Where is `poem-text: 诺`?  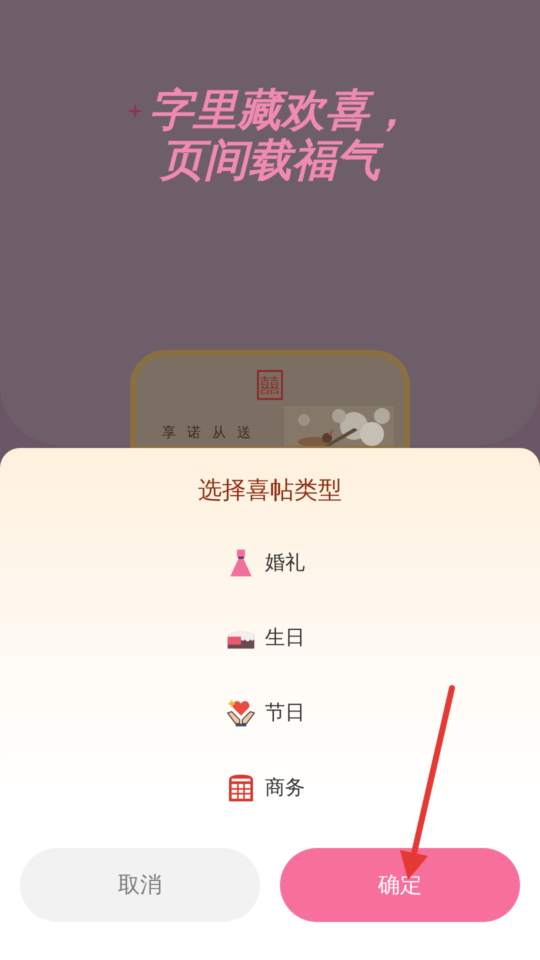 poem-text: 诺 is located at coordinates (194, 433).